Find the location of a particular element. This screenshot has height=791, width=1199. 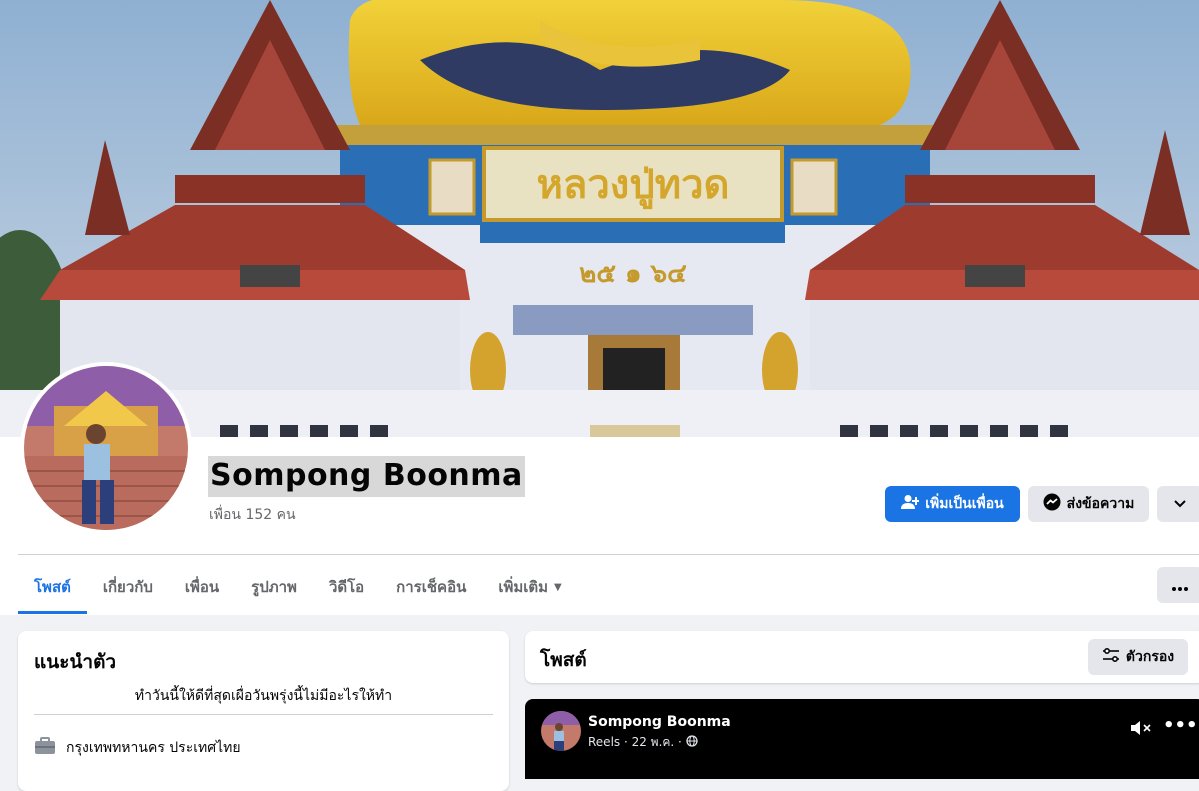

more-dots-icon is located at coordinates (1180, 585).